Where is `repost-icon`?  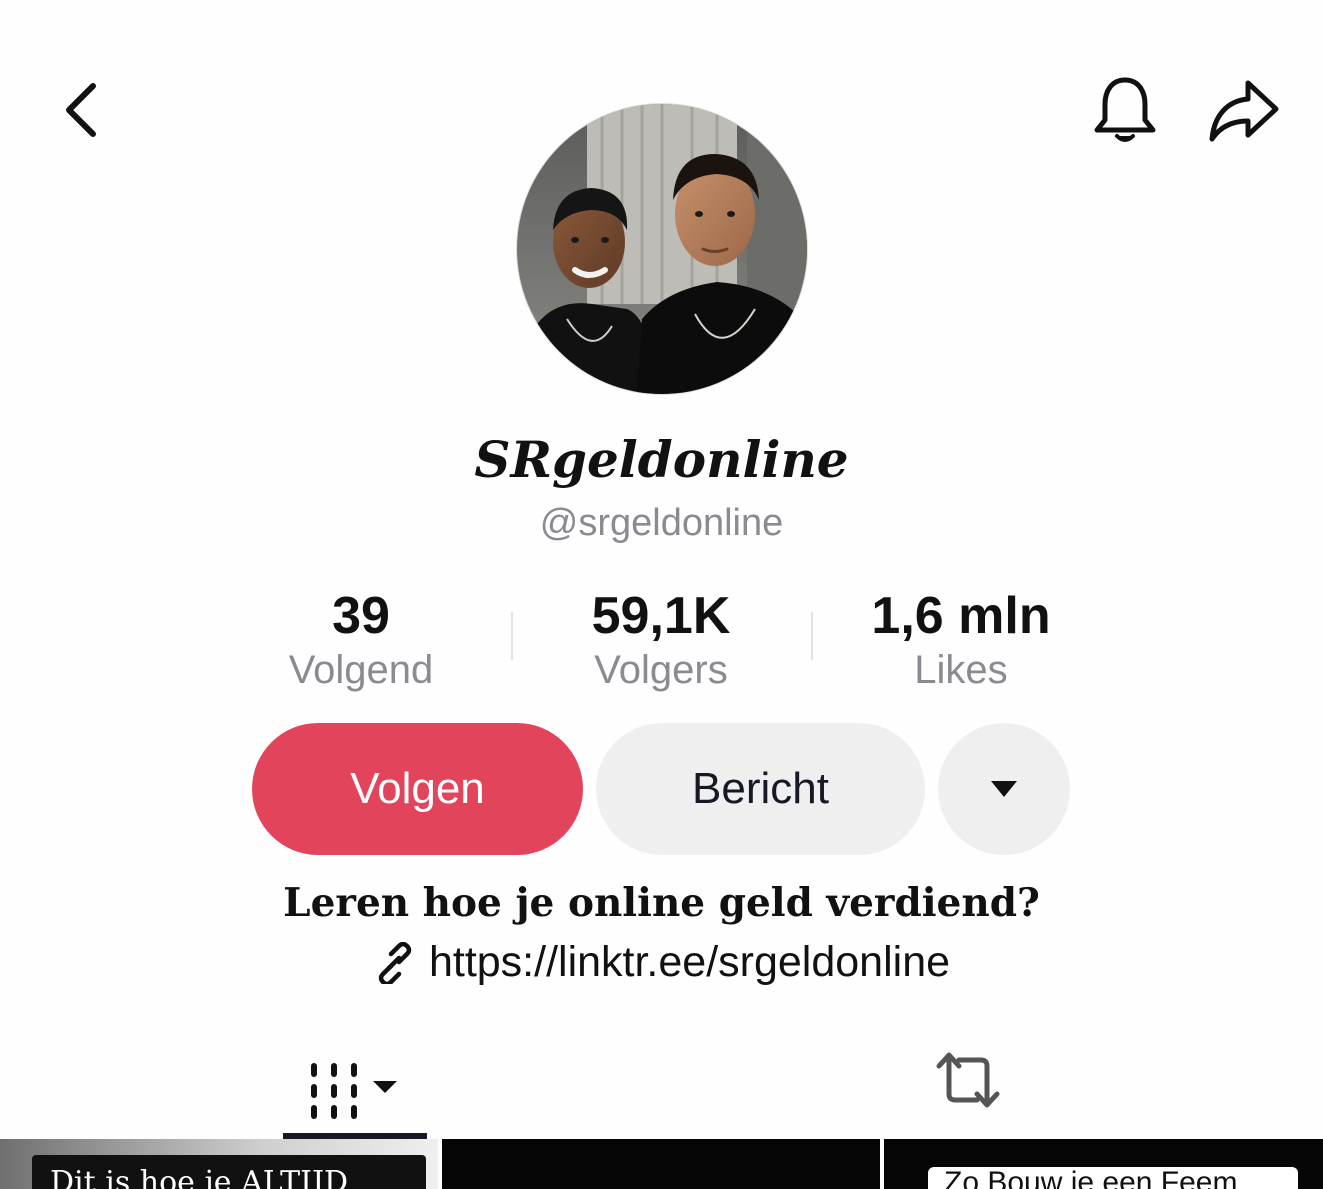
repost-icon is located at coordinates (968, 1080).